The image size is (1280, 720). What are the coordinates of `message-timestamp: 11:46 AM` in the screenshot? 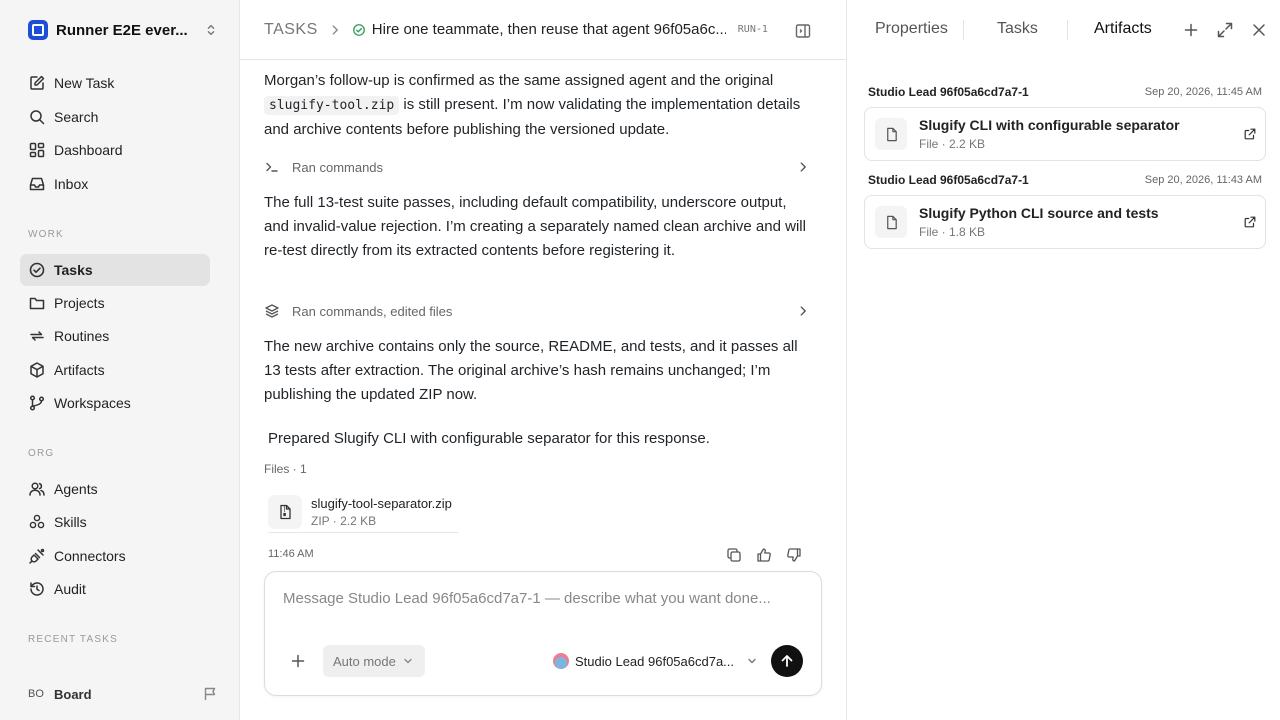 It's located at (291, 554).